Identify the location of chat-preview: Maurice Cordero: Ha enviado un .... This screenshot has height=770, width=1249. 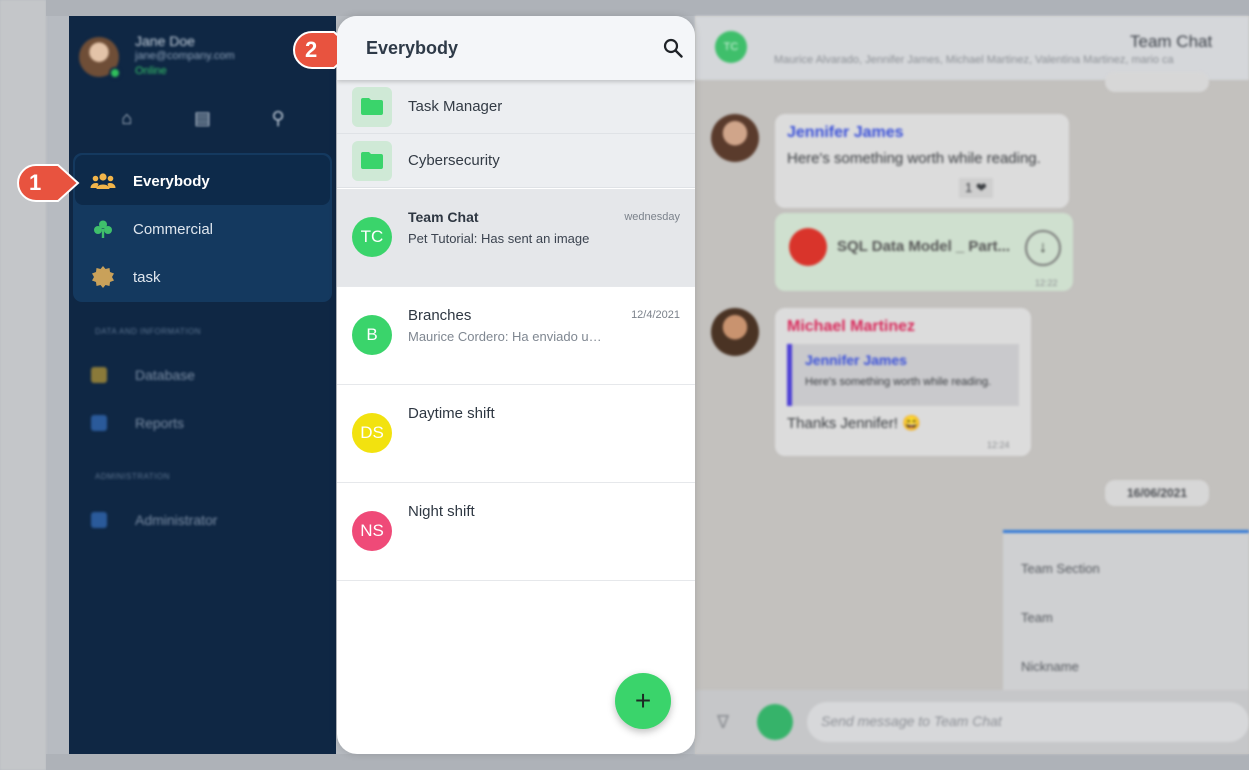
(508, 336).